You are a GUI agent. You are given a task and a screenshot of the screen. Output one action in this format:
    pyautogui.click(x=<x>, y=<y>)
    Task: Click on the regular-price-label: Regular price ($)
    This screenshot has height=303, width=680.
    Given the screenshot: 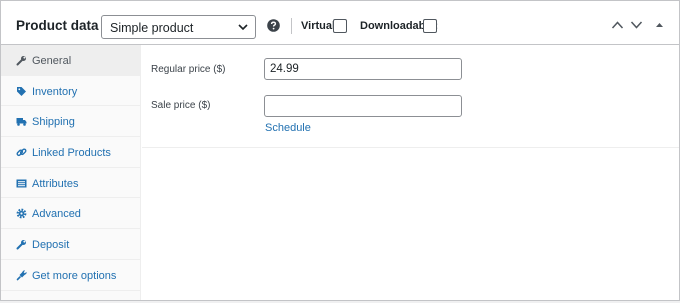 What is the action you would take?
    pyautogui.click(x=188, y=69)
    